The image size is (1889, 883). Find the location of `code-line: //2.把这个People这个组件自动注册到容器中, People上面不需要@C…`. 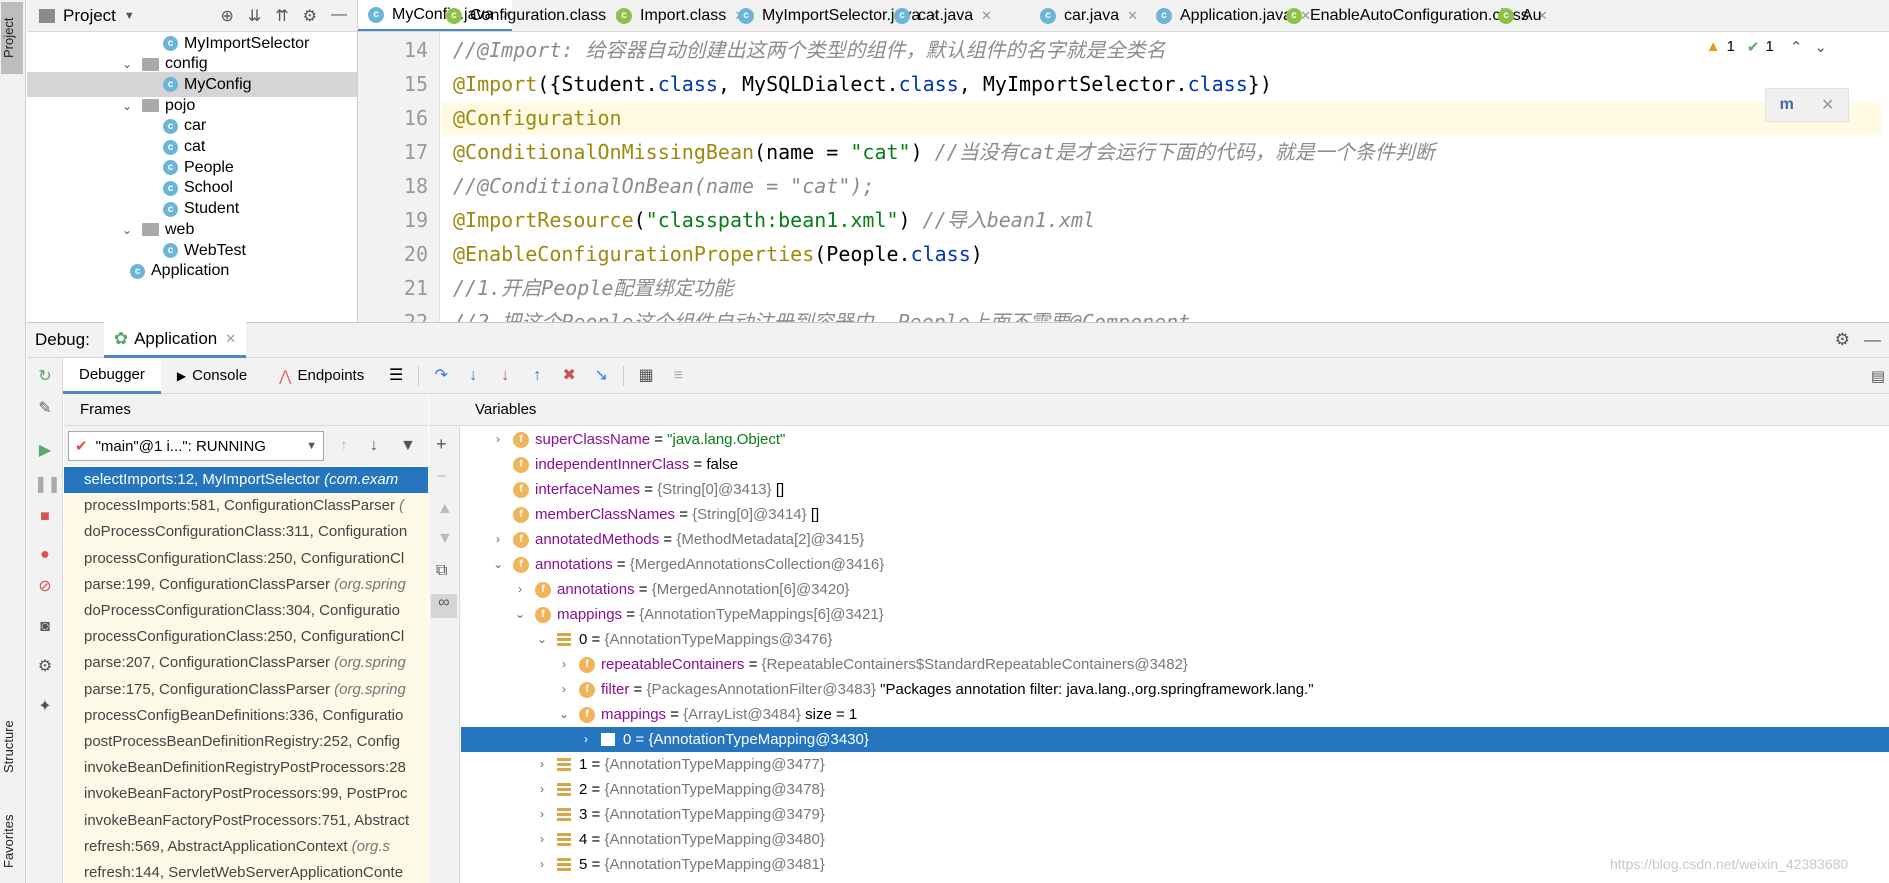

code-line: //2.把这个People这个组件自动注册到容器中, People上面不需要@C… is located at coordinates (821, 313).